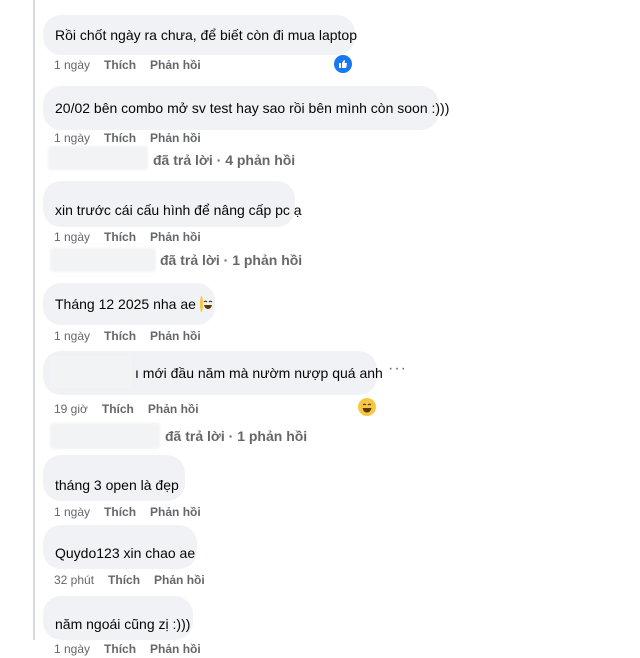  I want to click on haha-icon, so click(367, 407).